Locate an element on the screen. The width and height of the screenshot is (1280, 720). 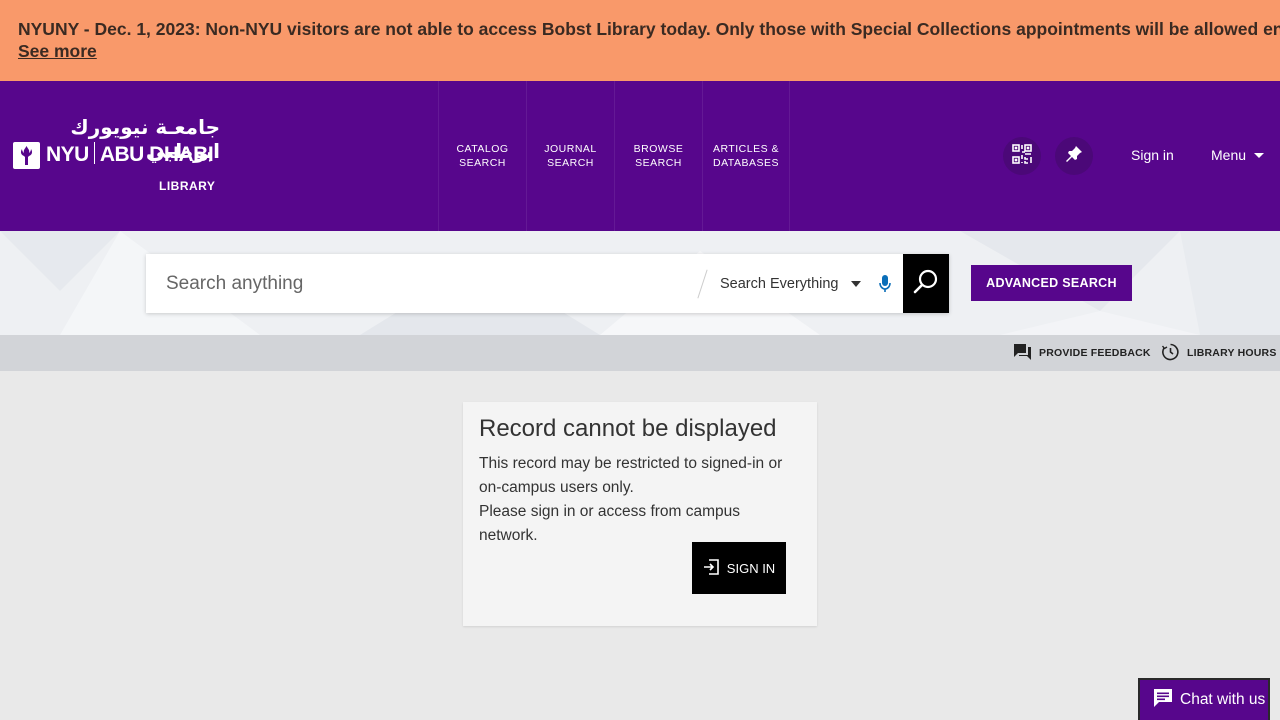
search-button is located at coordinates (926, 283).